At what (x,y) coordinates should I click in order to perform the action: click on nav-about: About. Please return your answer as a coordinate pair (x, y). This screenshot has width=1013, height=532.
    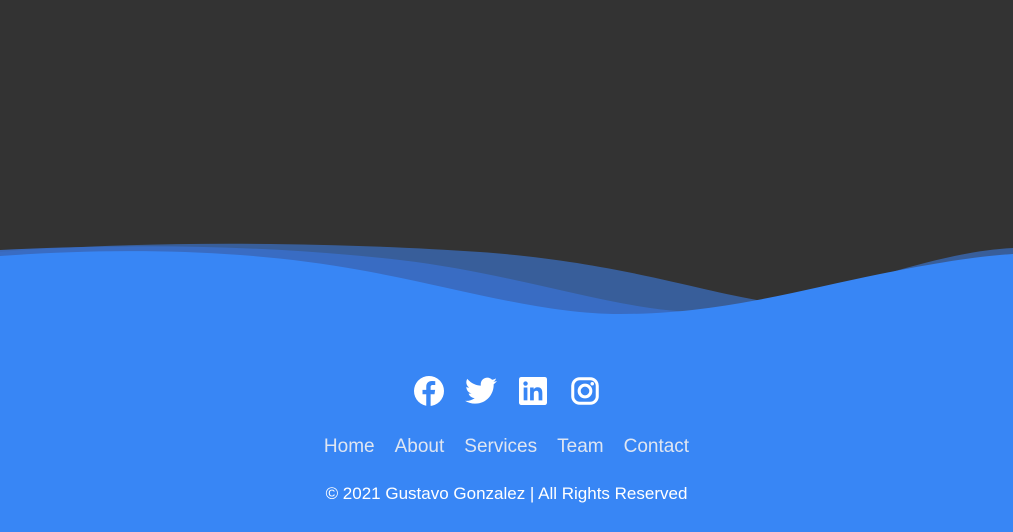
    Looking at the image, I should click on (420, 447).